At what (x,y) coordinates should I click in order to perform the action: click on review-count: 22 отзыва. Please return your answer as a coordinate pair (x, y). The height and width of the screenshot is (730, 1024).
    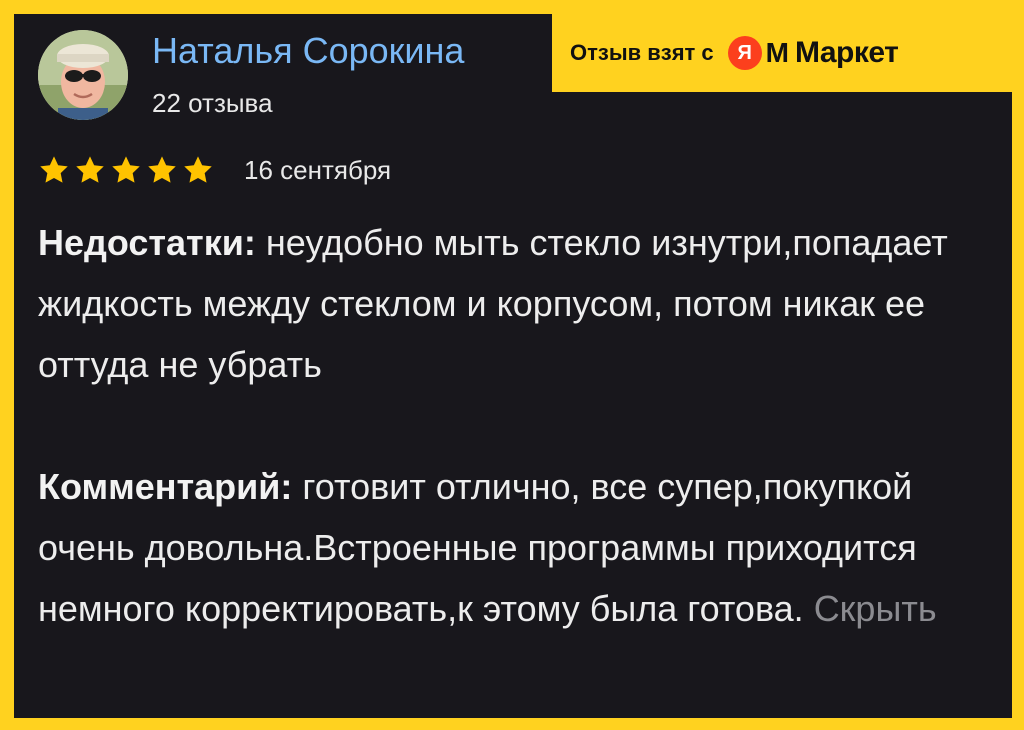
    Looking at the image, I should click on (212, 103).